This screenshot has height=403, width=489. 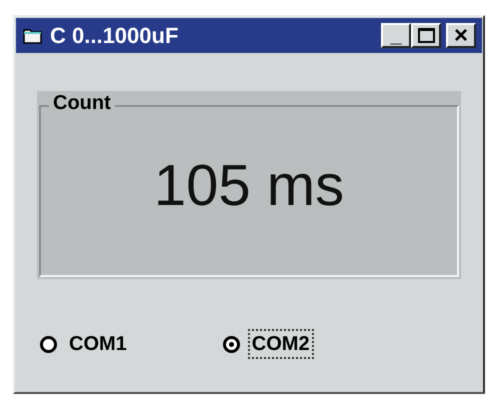 I want to click on radio-label: COM1, so click(x=98, y=344).